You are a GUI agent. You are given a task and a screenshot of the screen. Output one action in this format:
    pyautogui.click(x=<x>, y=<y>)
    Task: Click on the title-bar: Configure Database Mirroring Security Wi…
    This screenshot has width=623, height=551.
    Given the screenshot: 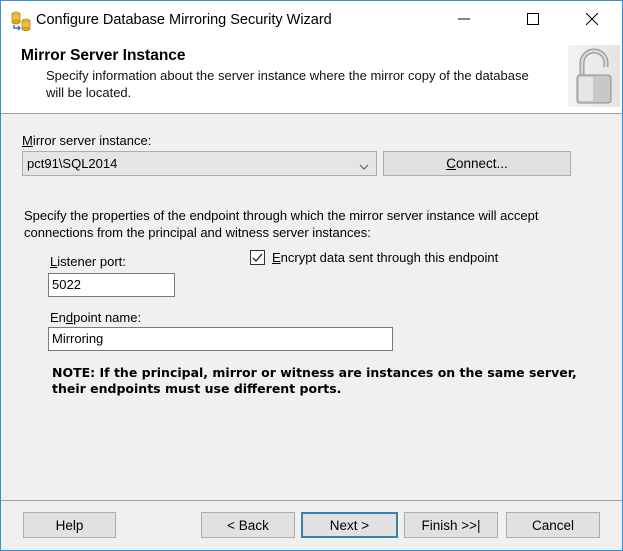 What is the action you would take?
    pyautogui.click(x=311, y=20)
    